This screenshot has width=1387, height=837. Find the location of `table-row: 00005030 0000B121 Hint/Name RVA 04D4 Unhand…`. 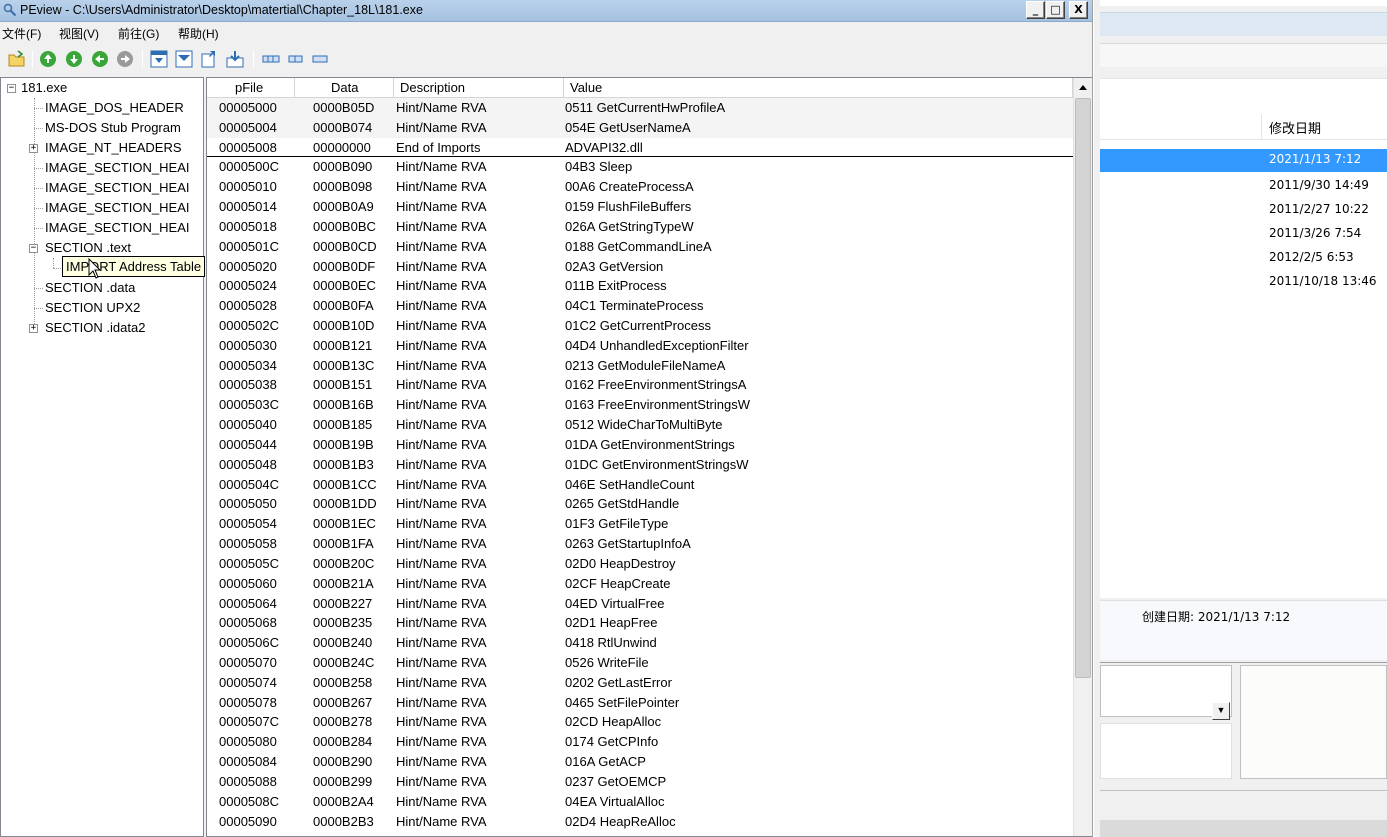

table-row: 00005030 0000B121 Hint/Name RVA 04D4 Unhand… is located at coordinates (640, 346).